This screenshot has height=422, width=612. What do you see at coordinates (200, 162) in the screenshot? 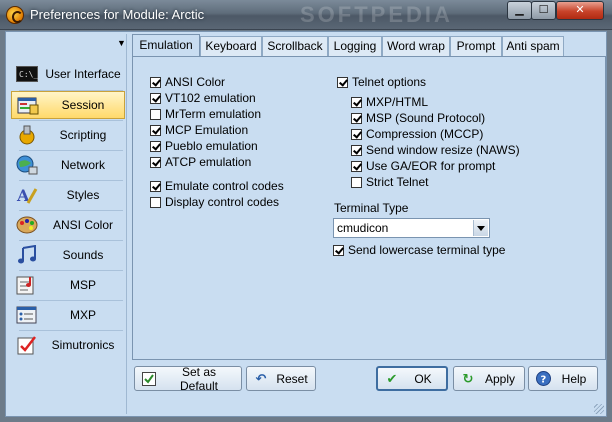
I see `atcp-emulation-checkbox: ATCP emulation` at bounding box center [200, 162].